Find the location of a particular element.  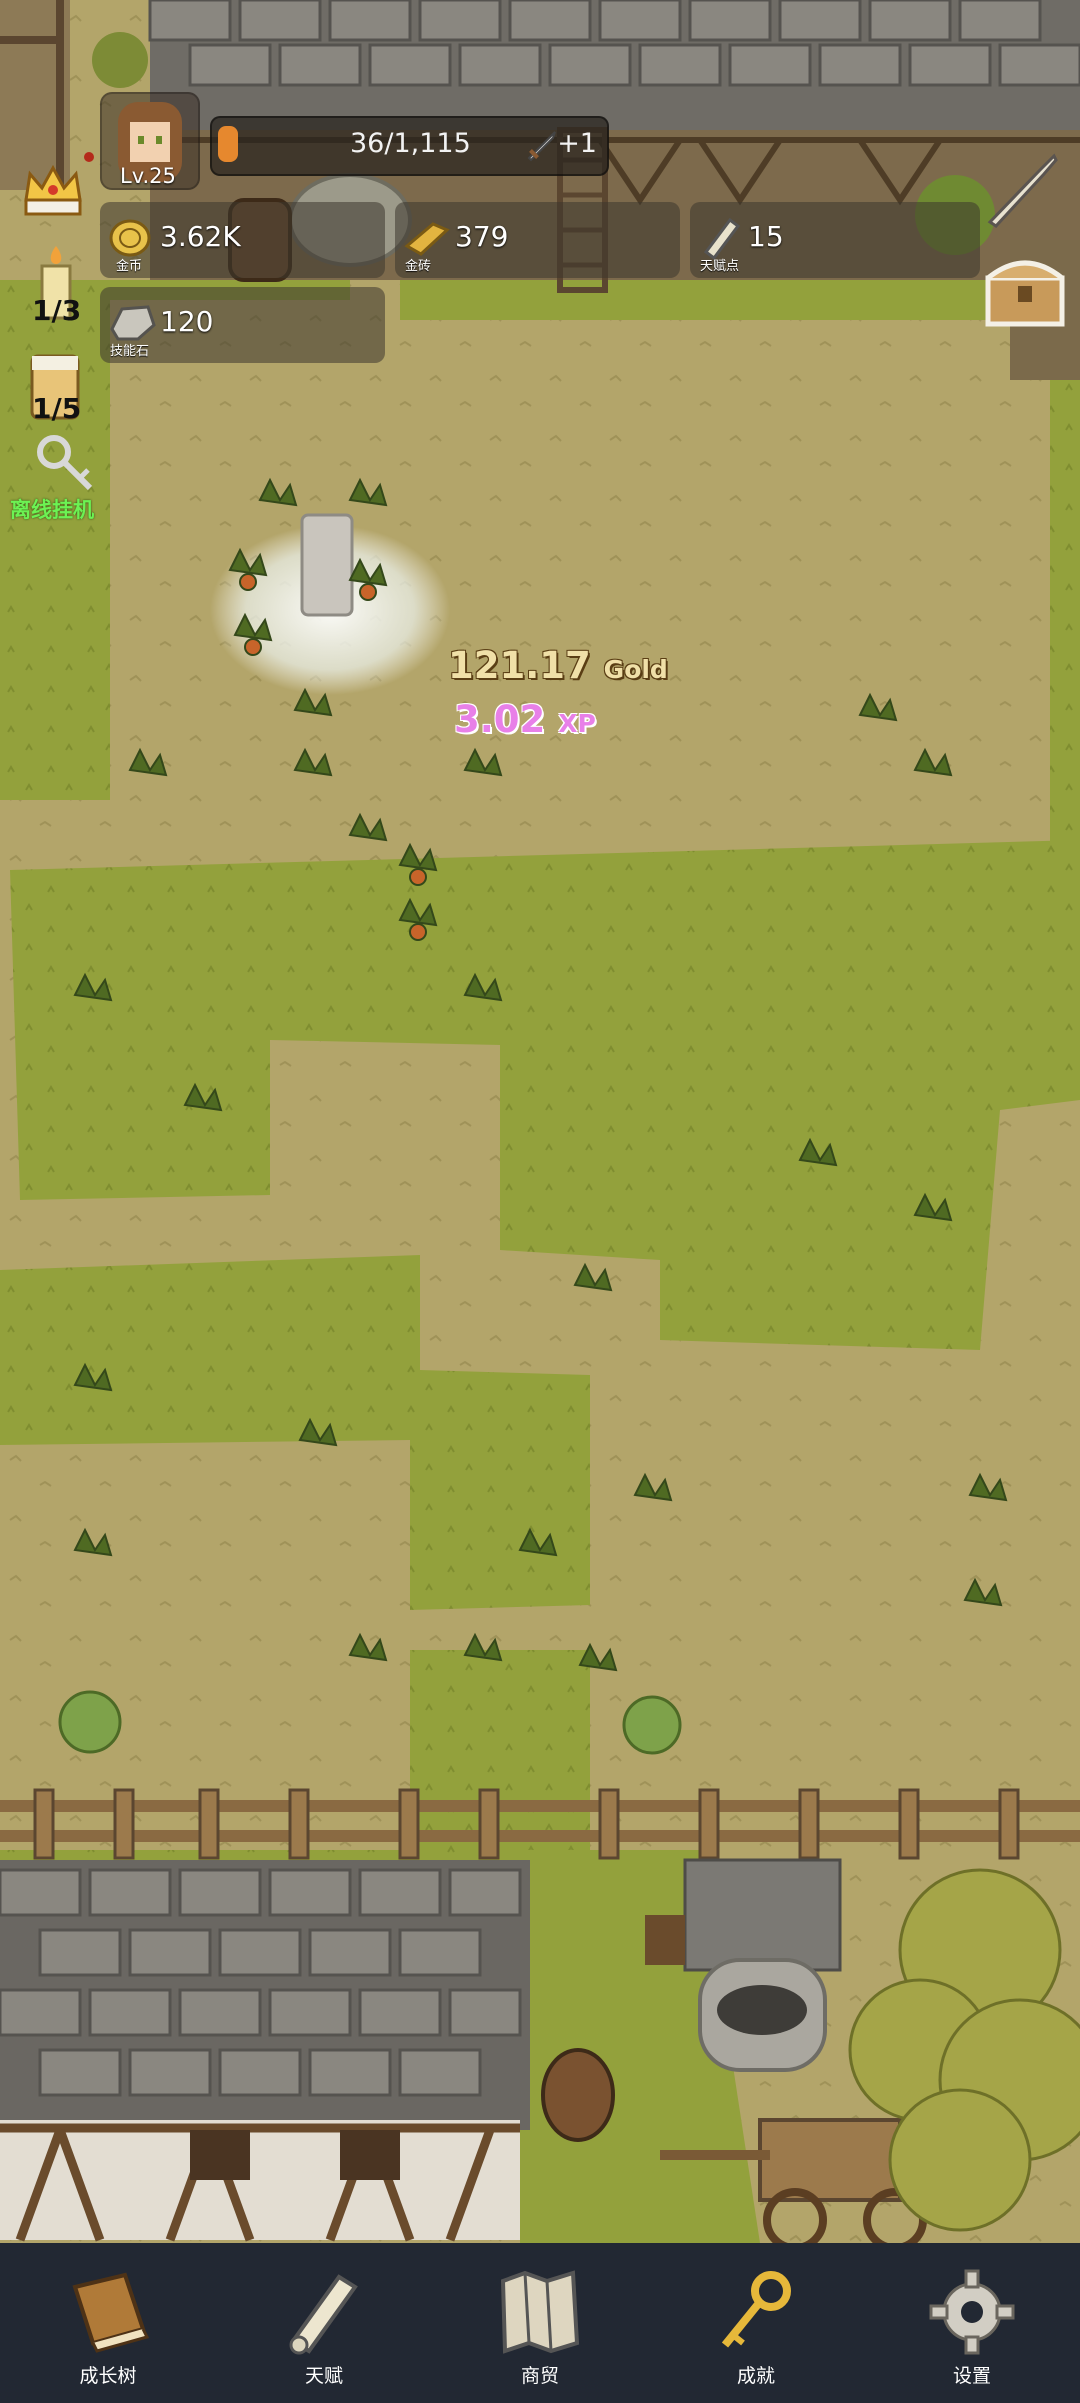

gold-brick-resource: 379 金砖 is located at coordinates (537, 240).